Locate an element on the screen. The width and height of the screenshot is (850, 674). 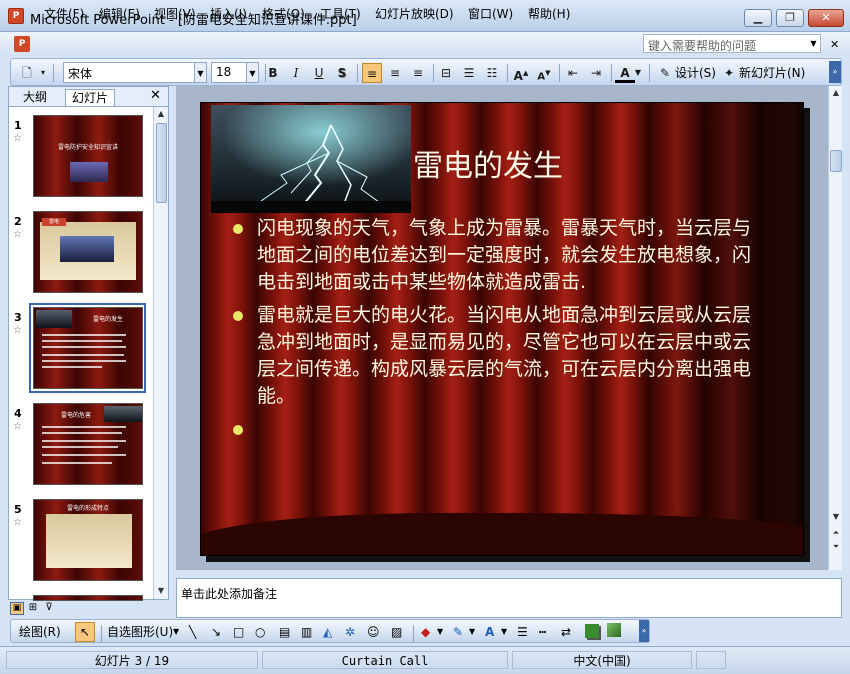
design-button: 设计(S) is located at coordinates (695, 73).